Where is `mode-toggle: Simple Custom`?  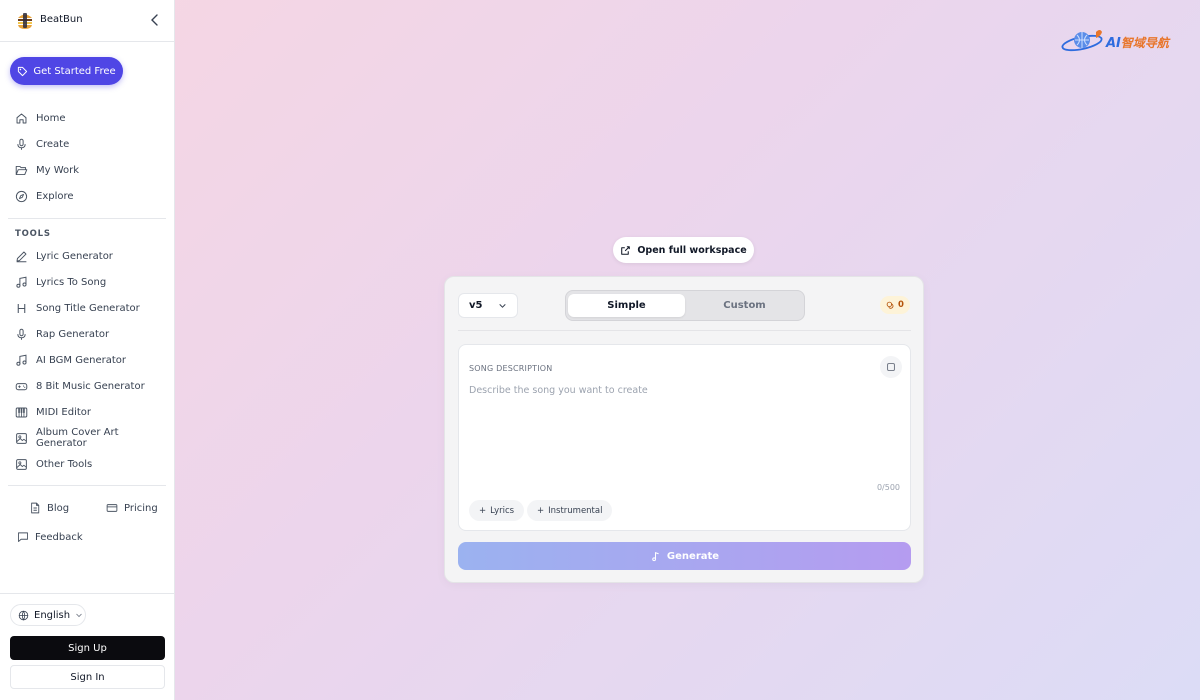
mode-toggle: Simple Custom is located at coordinates (685, 305).